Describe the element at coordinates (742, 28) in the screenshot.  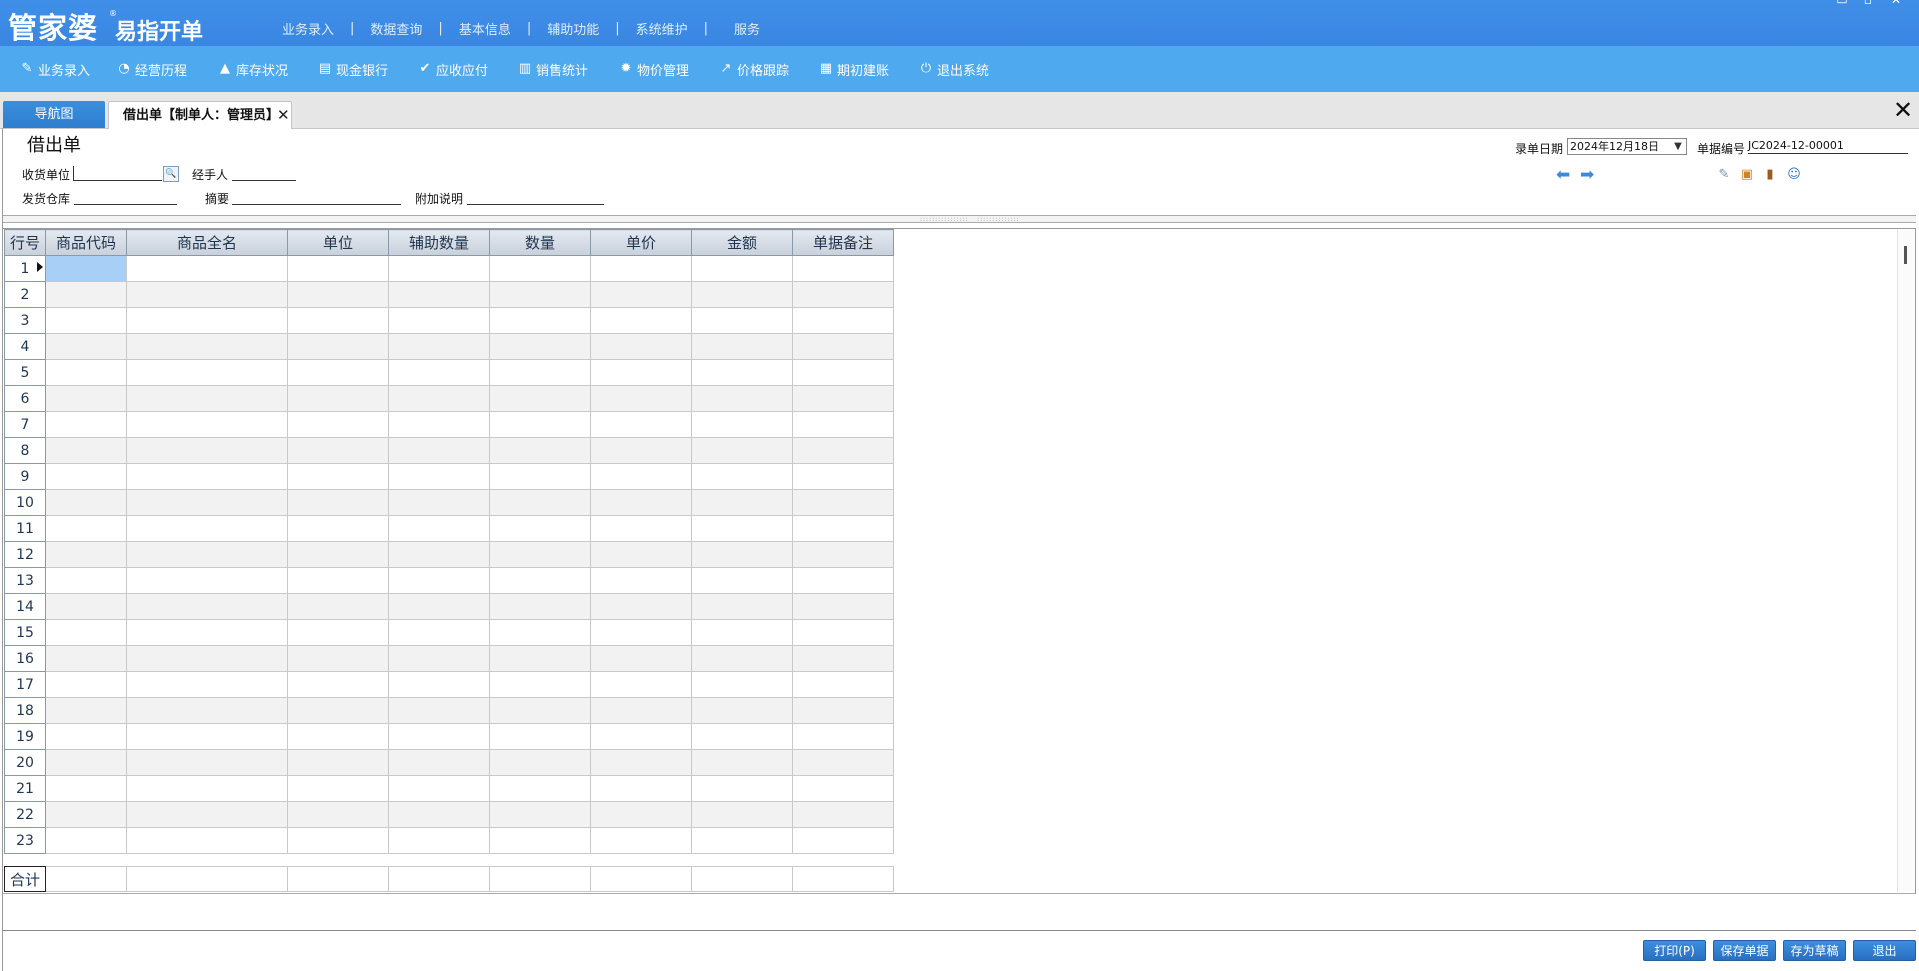
I see `top-menu-service: 服务` at that location.